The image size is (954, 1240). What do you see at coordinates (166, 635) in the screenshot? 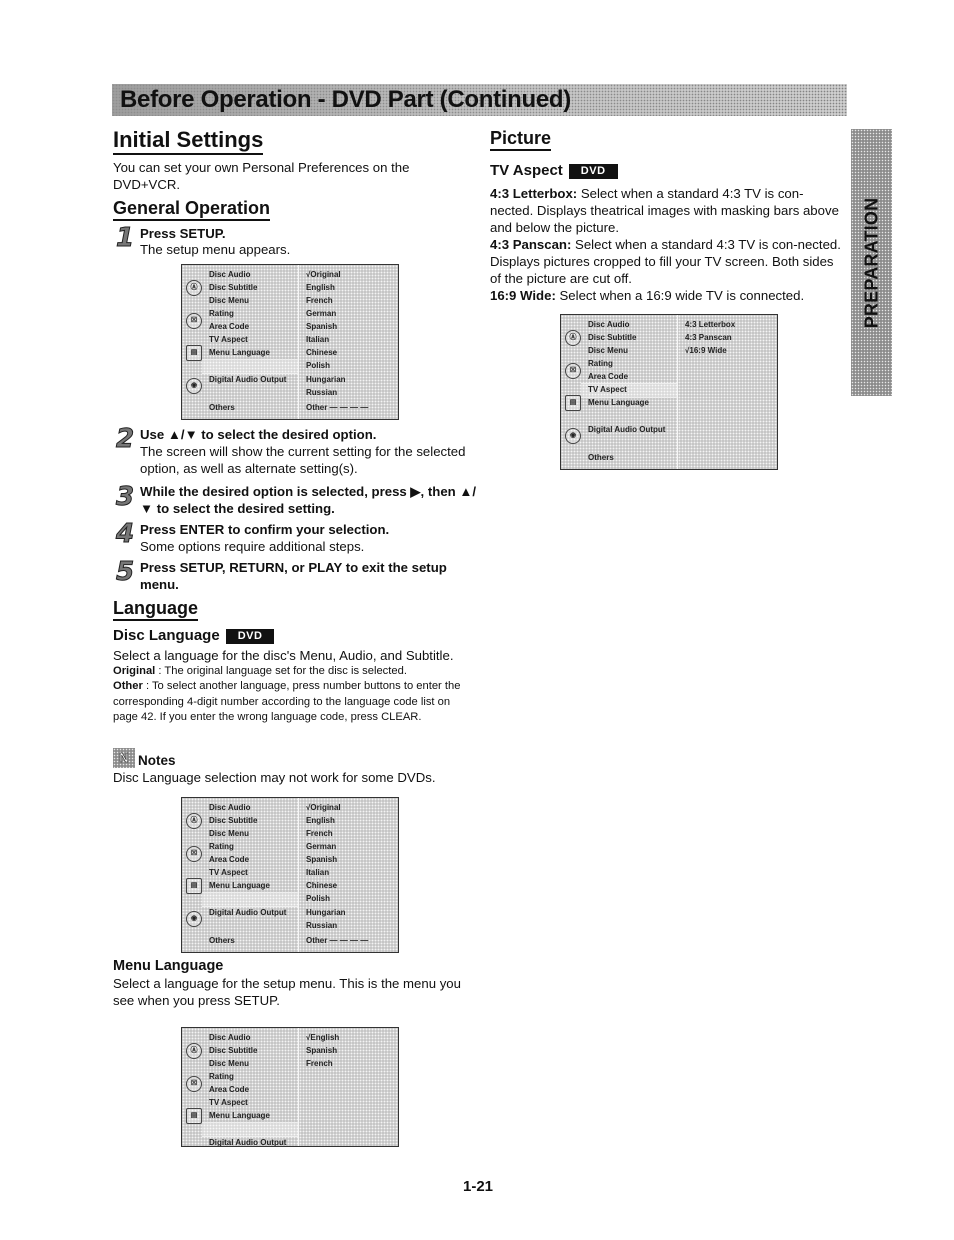
I see `disc-language-title: Disc Language` at bounding box center [166, 635].